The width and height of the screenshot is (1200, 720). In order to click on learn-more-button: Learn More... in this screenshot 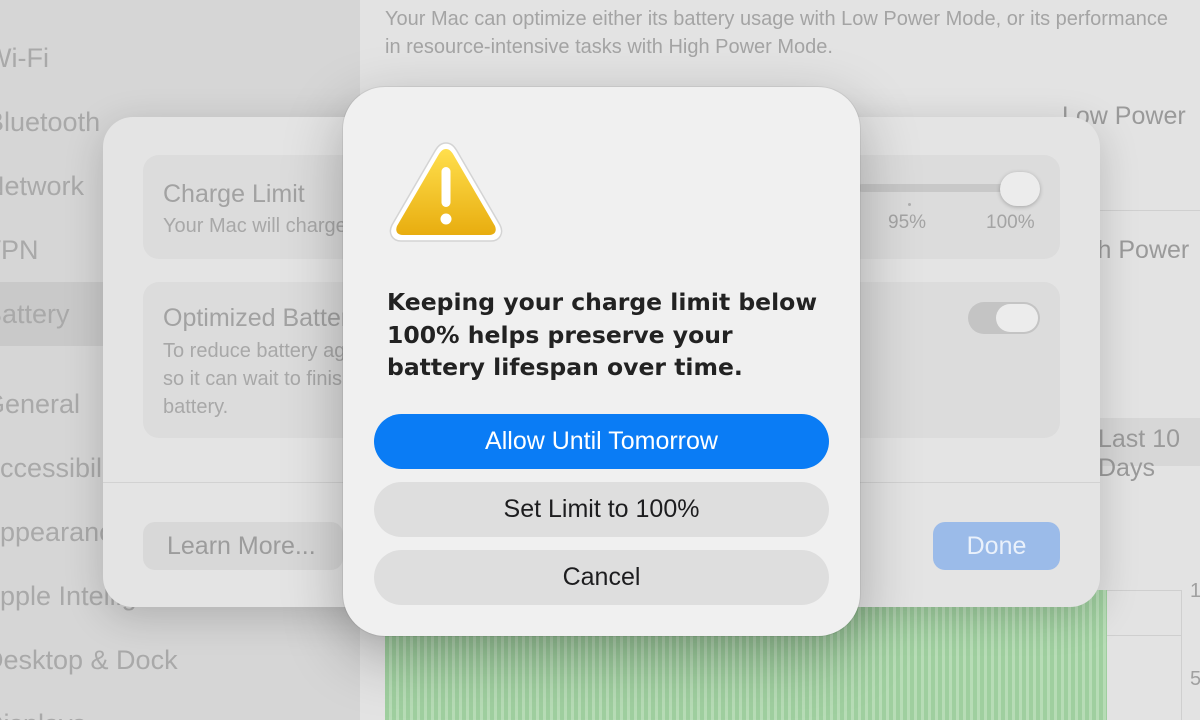, I will do `click(243, 546)`.